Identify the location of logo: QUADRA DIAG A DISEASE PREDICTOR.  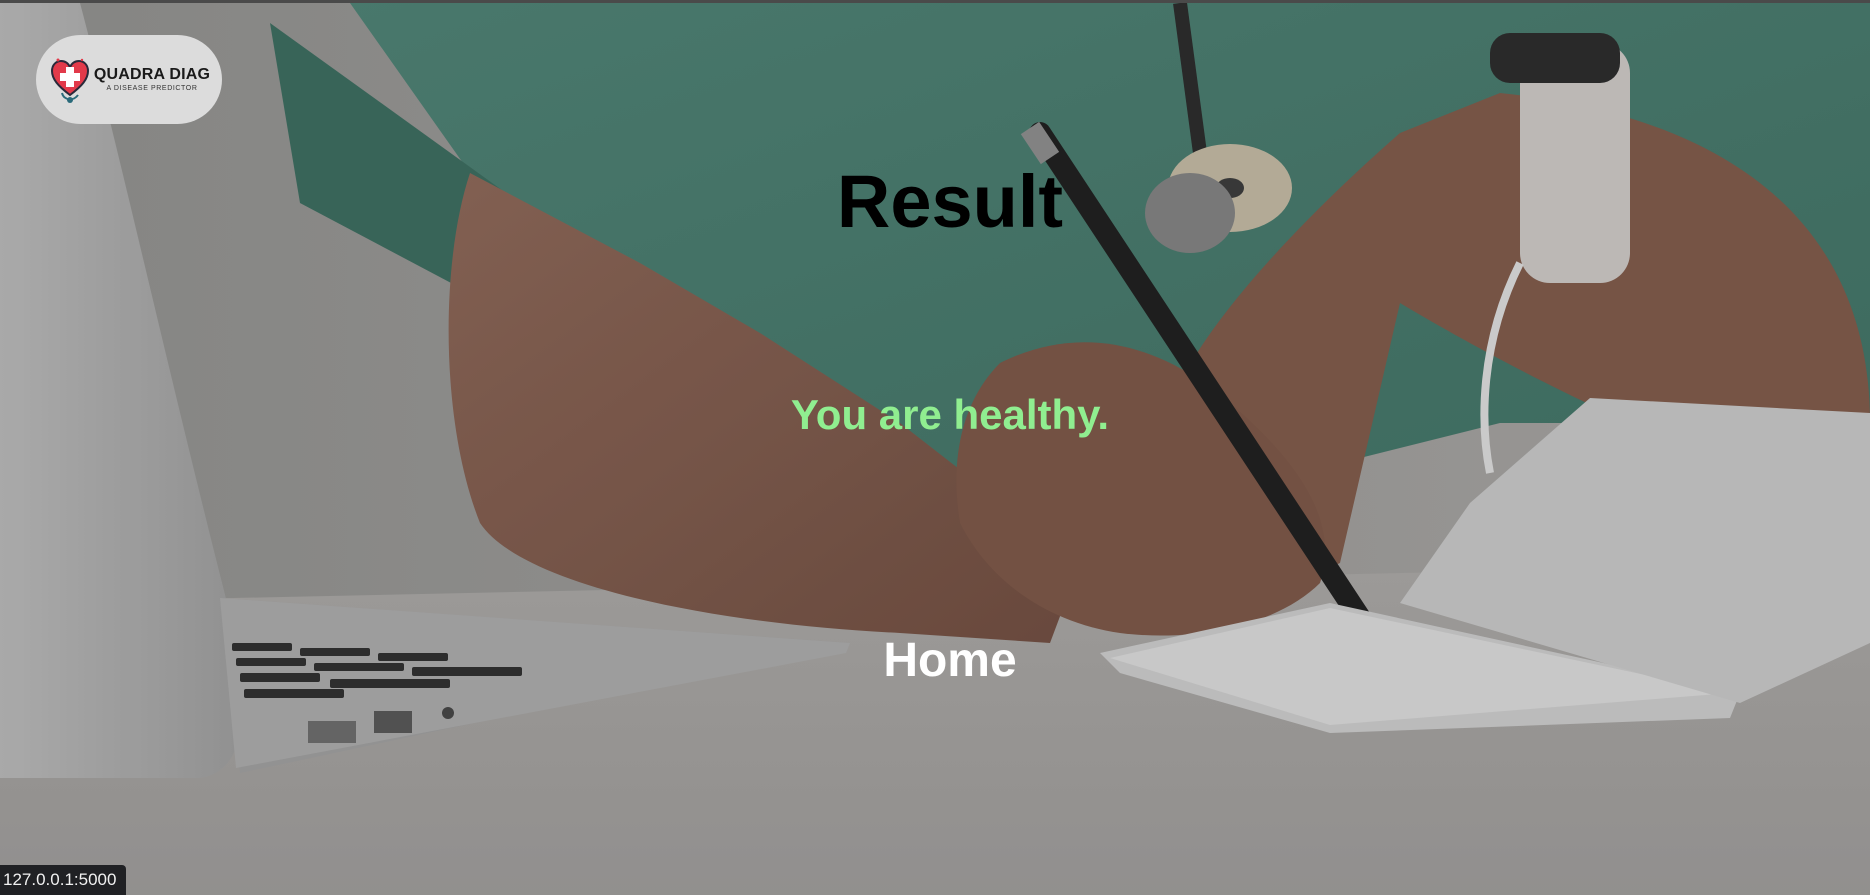
(129, 79).